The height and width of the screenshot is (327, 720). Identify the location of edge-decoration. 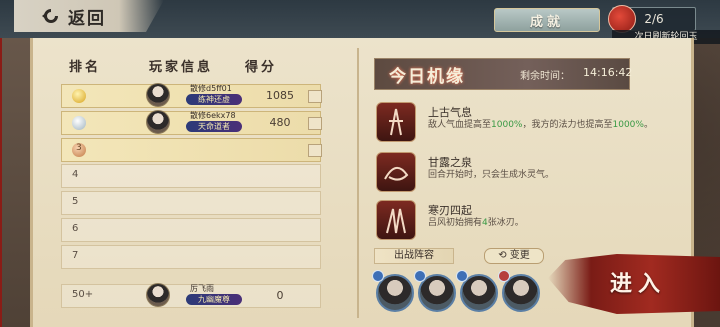
(1, 163).